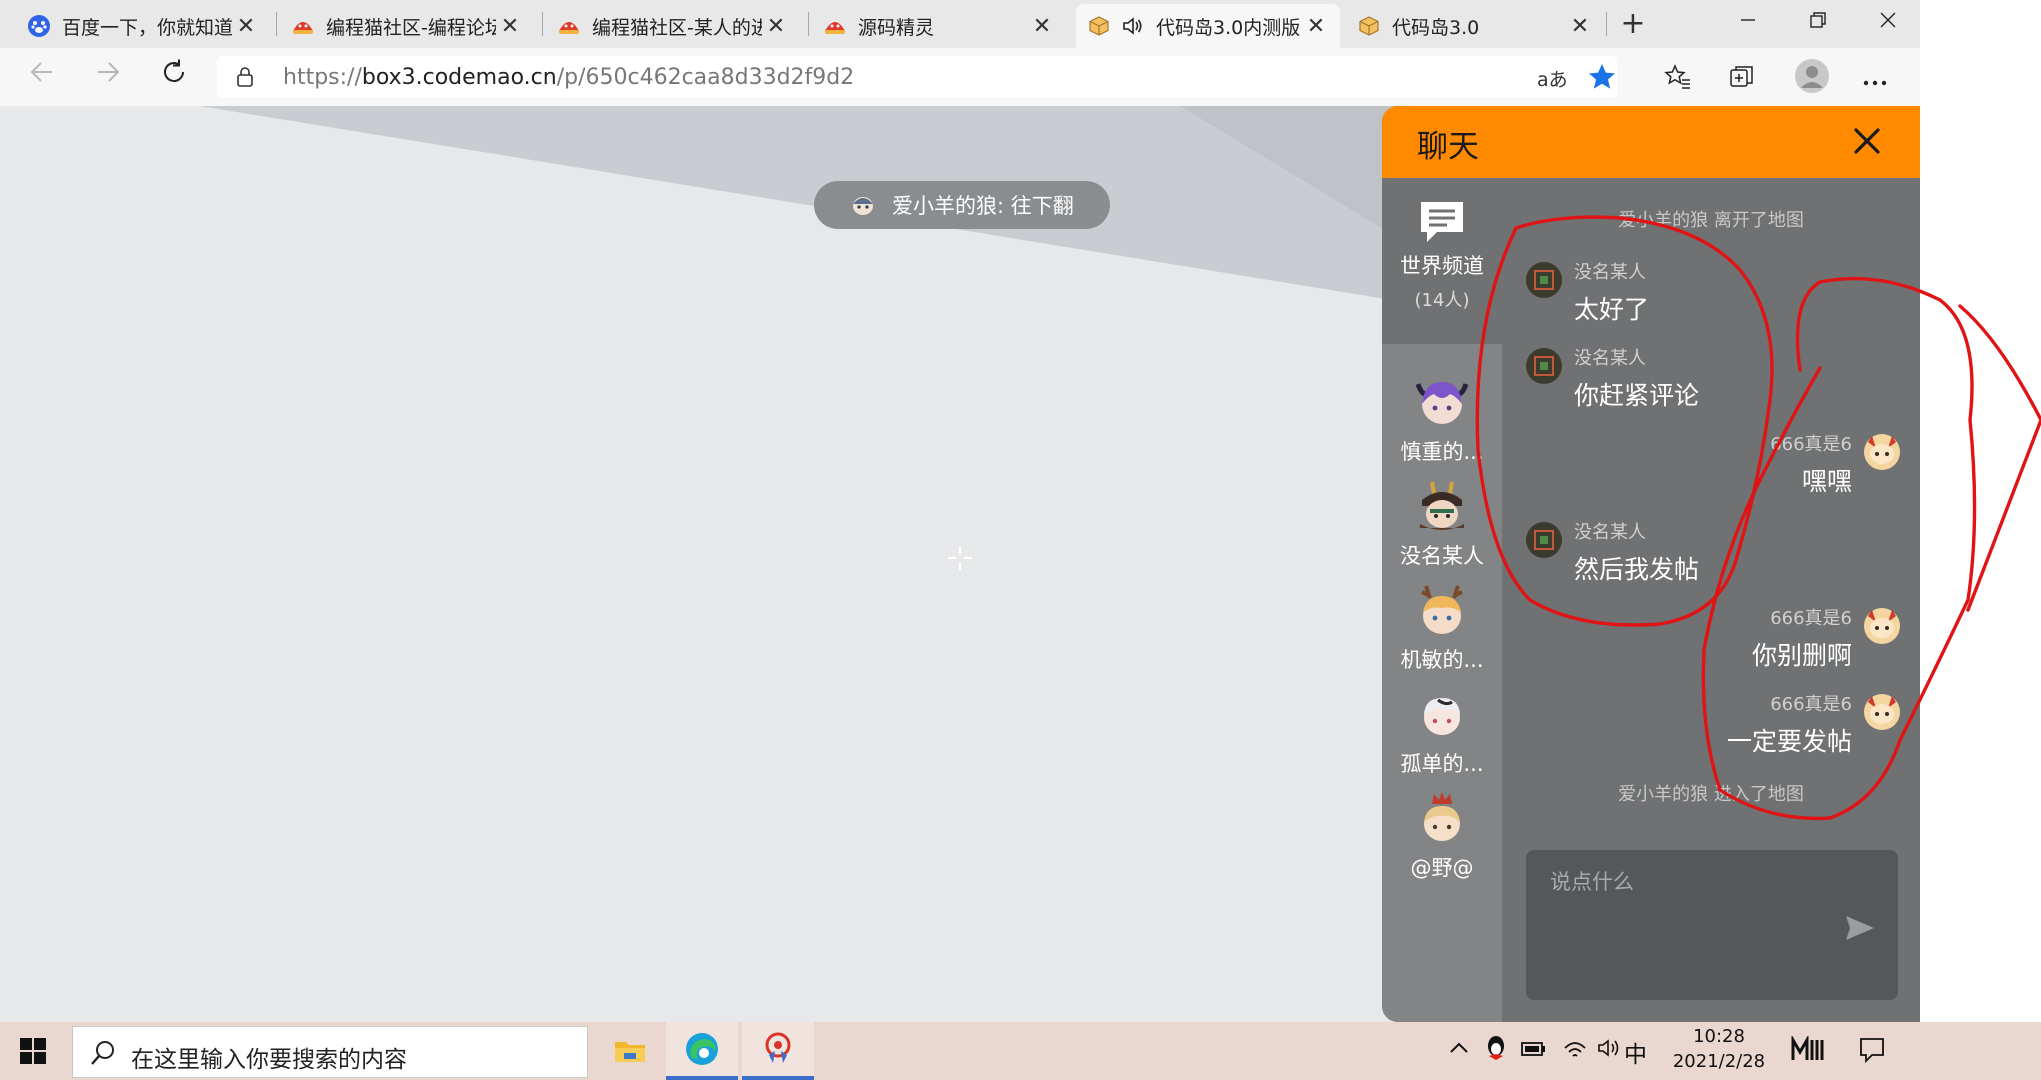 The image size is (2041, 1080). Describe the element at coordinates (1867, 143) in the screenshot. I see `close-icon` at that location.